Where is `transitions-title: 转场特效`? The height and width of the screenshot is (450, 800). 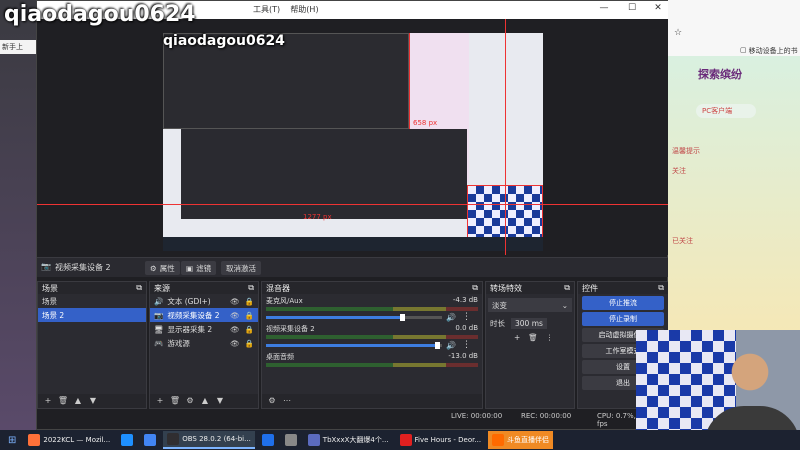
transitions-title: 转场特效 is located at coordinates (506, 288).